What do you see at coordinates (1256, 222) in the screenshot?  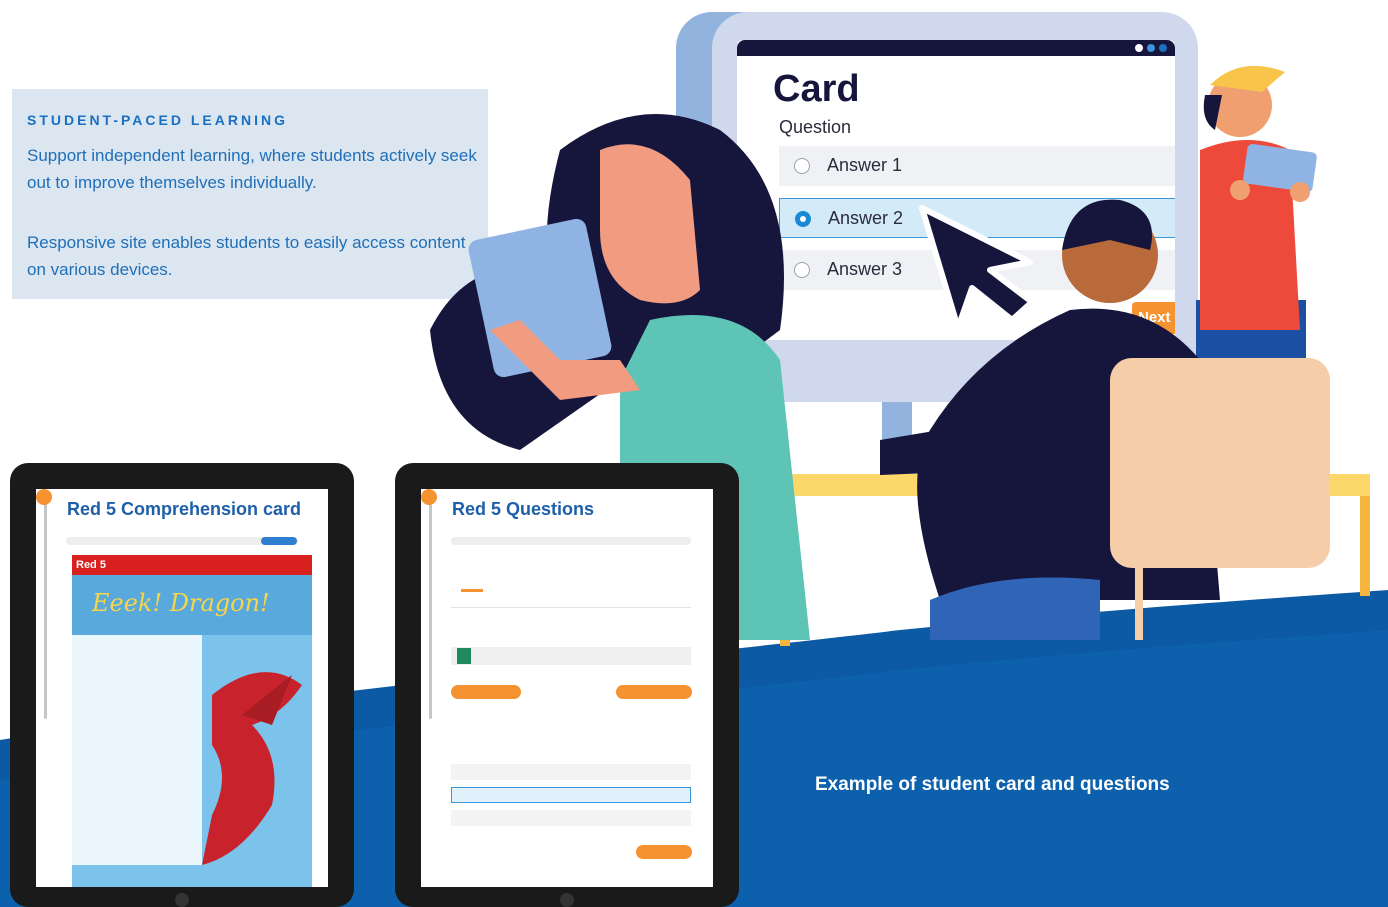 I see `boy-with-tablet-illustration` at bounding box center [1256, 222].